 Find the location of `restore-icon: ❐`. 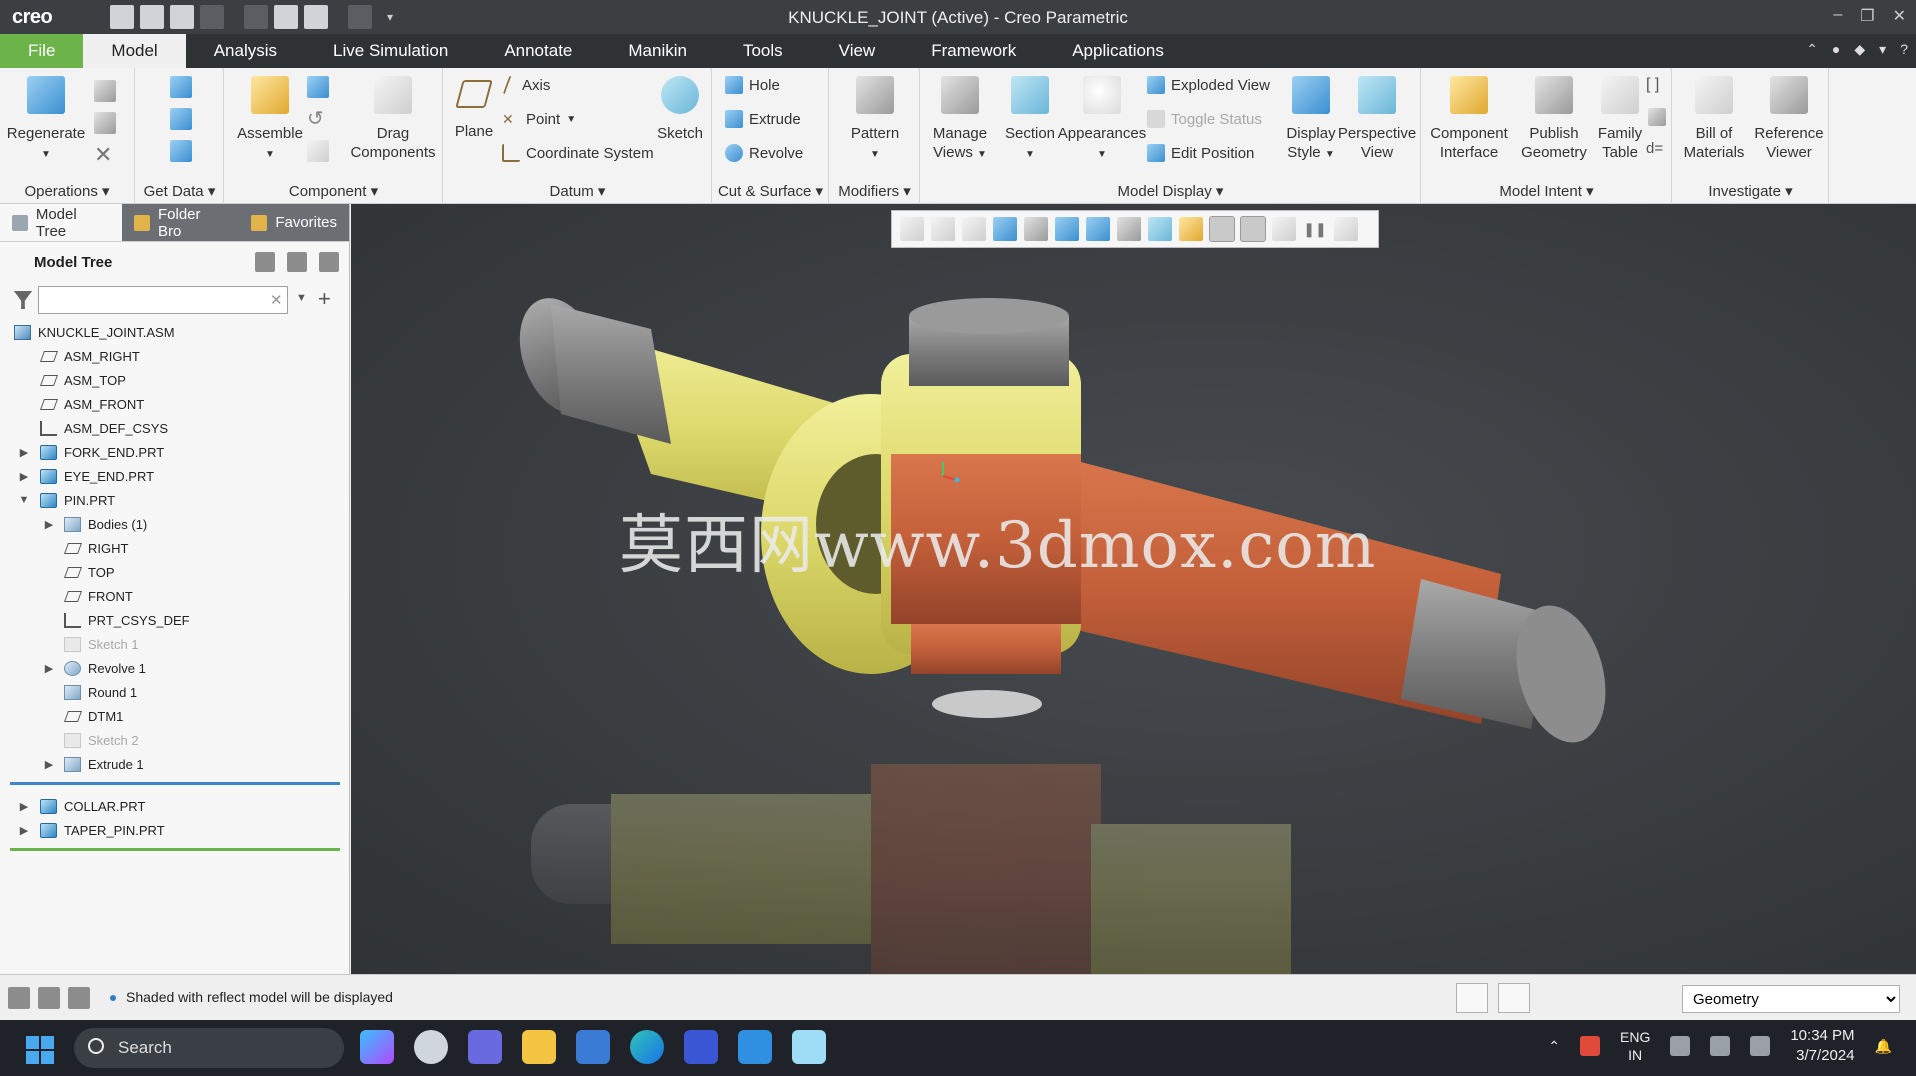

restore-icon: ❐ is located at coordinates (1867, 16).